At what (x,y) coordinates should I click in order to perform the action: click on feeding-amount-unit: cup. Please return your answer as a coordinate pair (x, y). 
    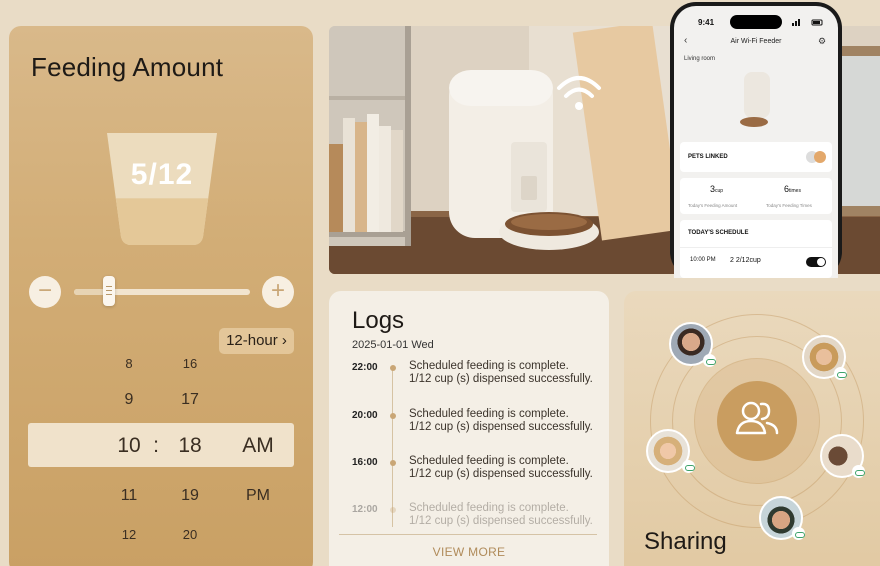
    Looking at the image, I should click on (719, 191).